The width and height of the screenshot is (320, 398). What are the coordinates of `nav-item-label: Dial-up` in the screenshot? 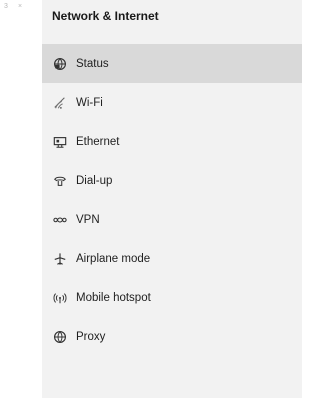 It's located at (94, 180).